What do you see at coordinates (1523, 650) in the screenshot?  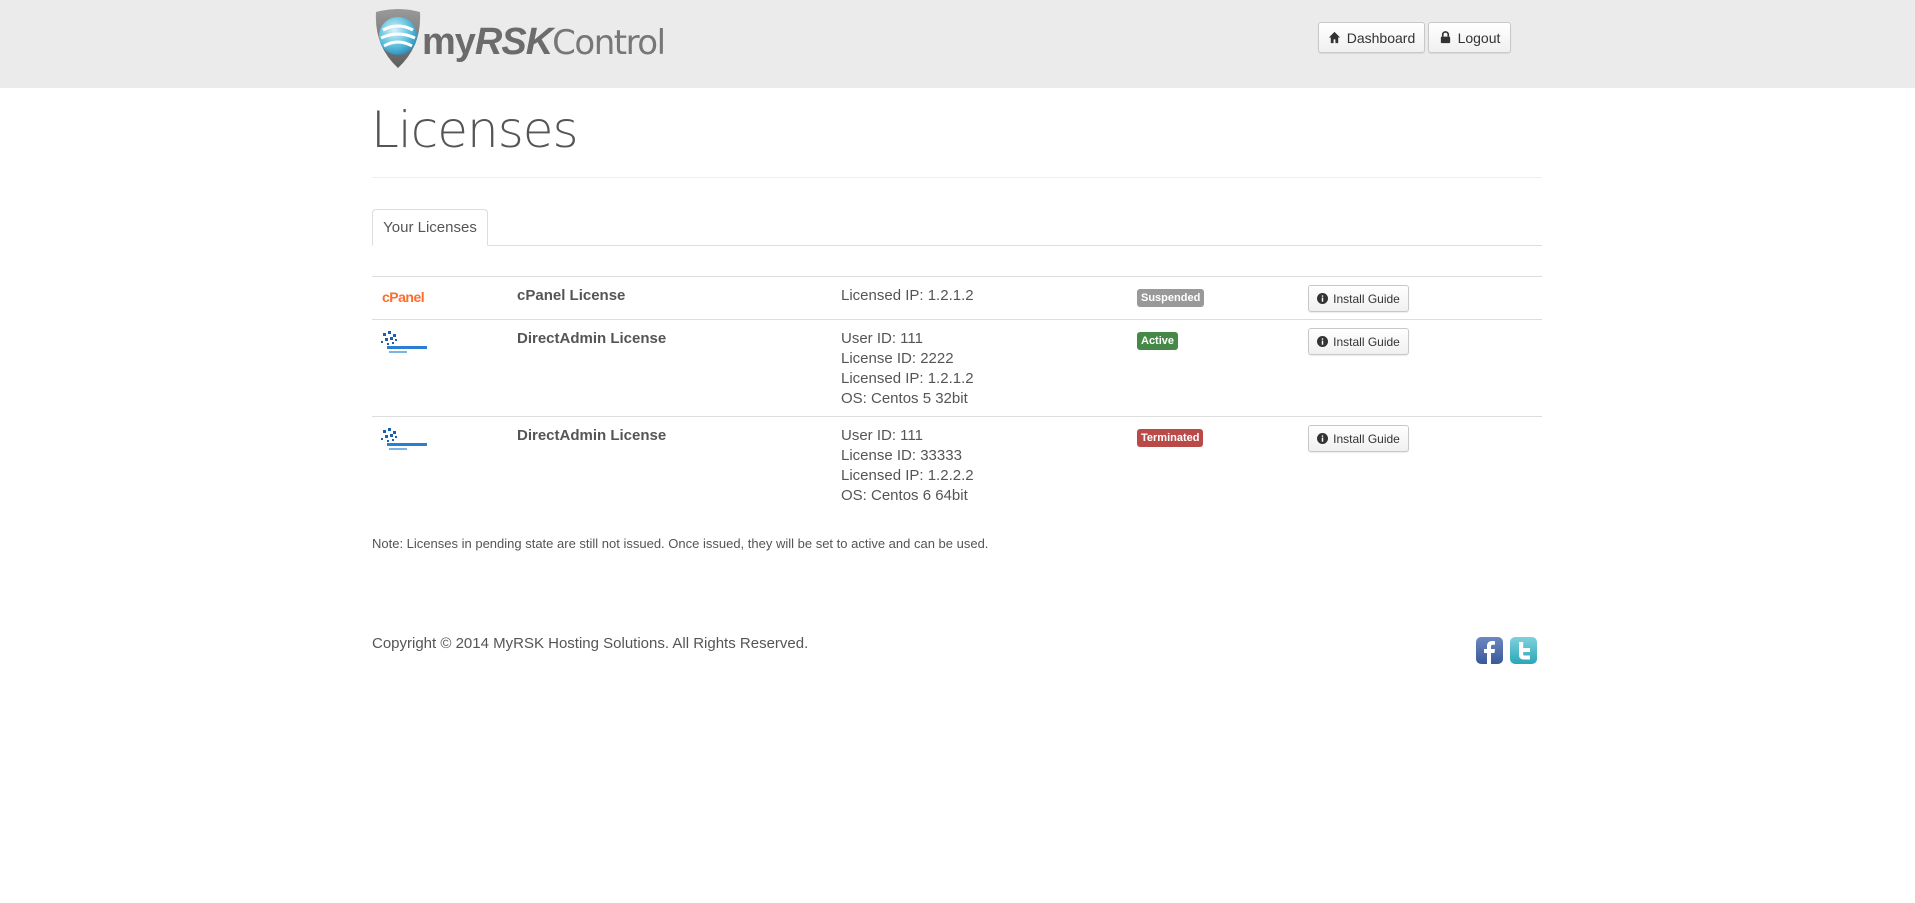 I see `twitter-icon` at bounding box center [1523, 650].